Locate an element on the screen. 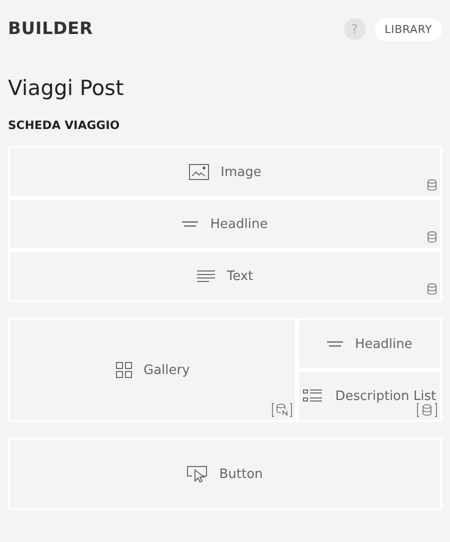  block-label: Image is located at coordinates (241, 172).